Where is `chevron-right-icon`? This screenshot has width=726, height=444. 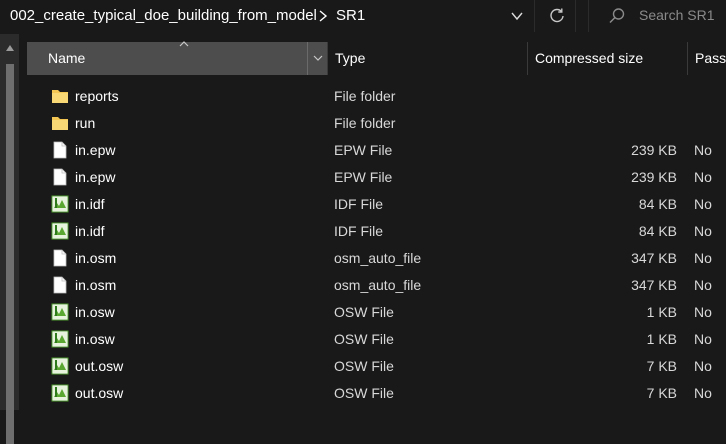 chevron-right-icon is located at coordinates (323, 16).